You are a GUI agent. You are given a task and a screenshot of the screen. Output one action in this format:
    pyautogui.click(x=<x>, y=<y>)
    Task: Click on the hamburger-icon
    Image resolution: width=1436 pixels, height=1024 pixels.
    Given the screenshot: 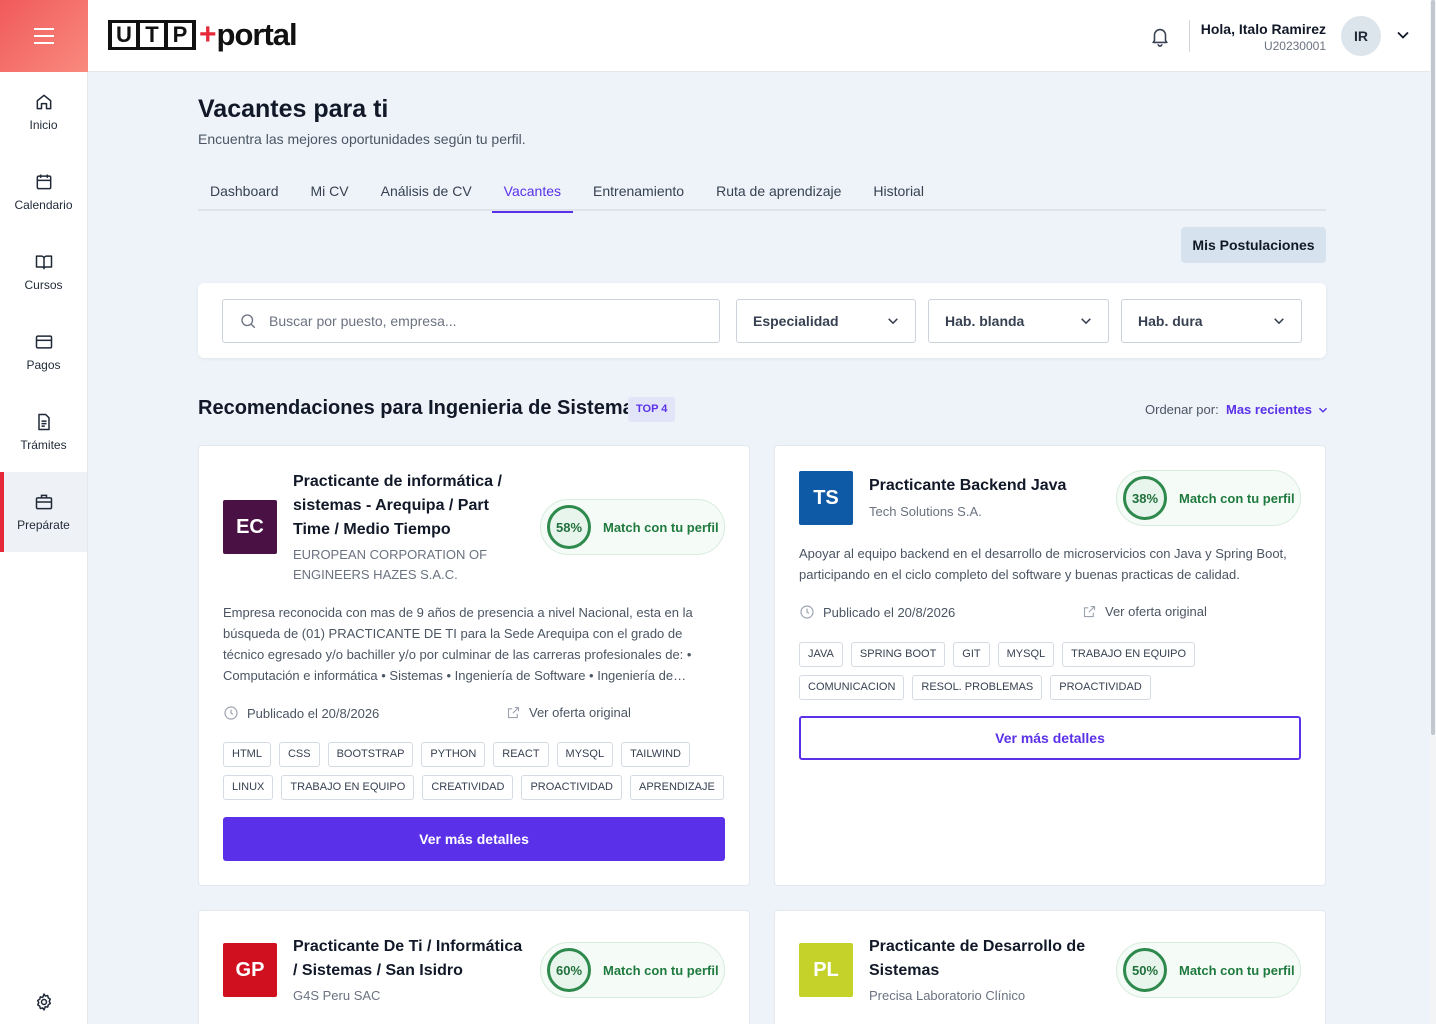 What is the action you would take?
    pyautogui.click(x=44, y=36)
    